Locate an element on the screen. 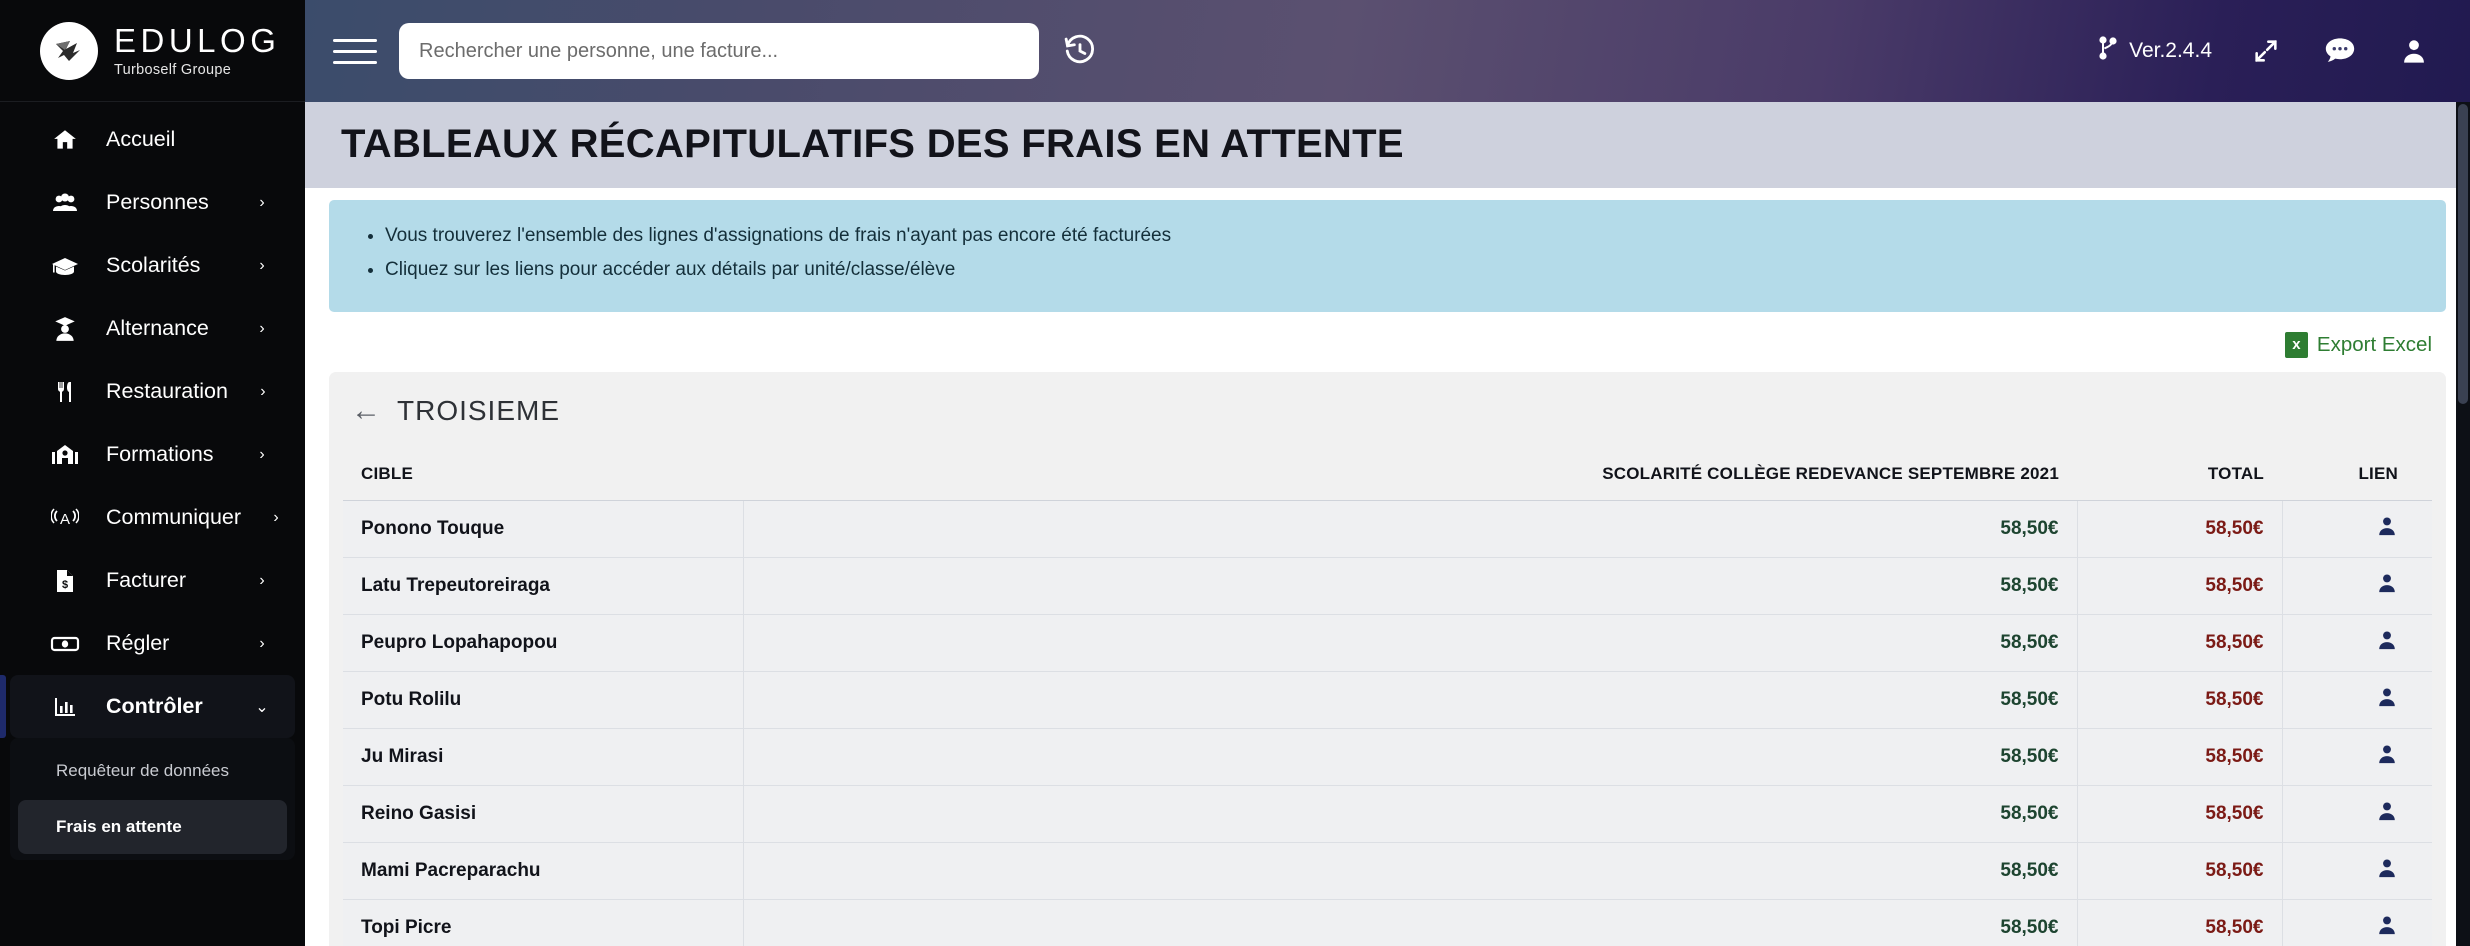 The width and height of the screenshot is (2470, 946). sidebar-item-controler: Contrôler ⌄ is located at coordinates (147, 706).